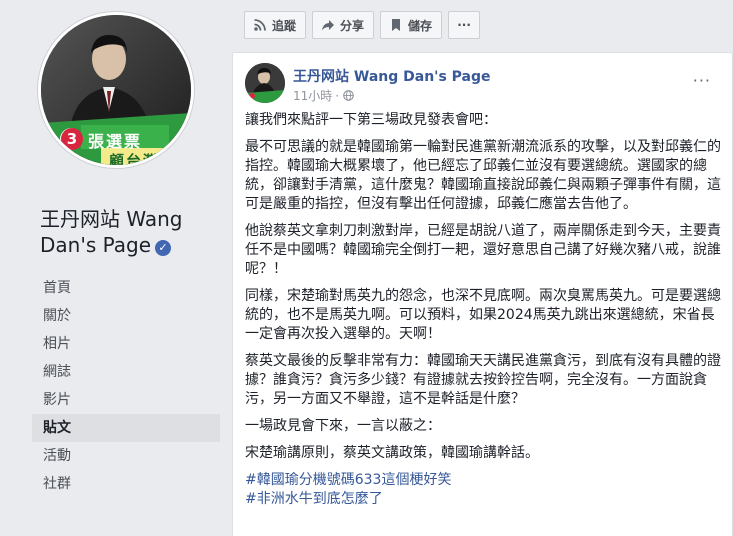 This screenshot has height=536, width=733. I want to click on post-header: 王丹网站 Wang Dan's Page 11小時 · ···, so click(480, 84).